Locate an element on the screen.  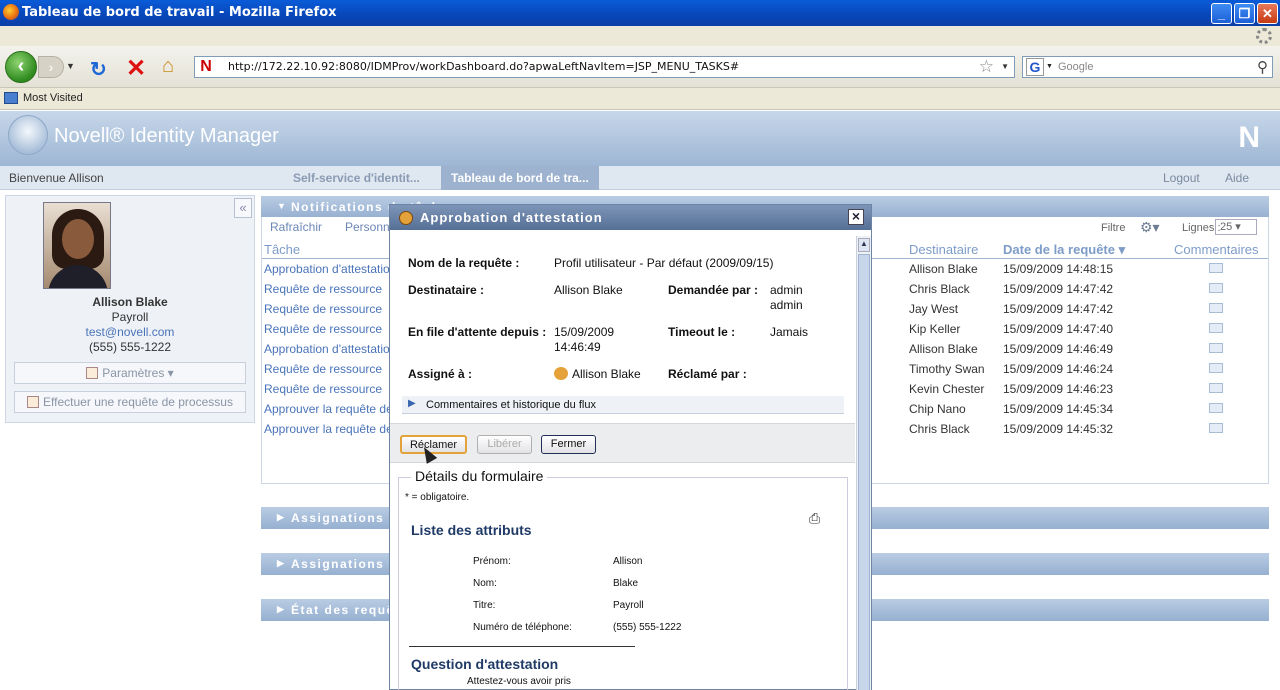
back-button: ‹ is located at coordinates (21, 67).